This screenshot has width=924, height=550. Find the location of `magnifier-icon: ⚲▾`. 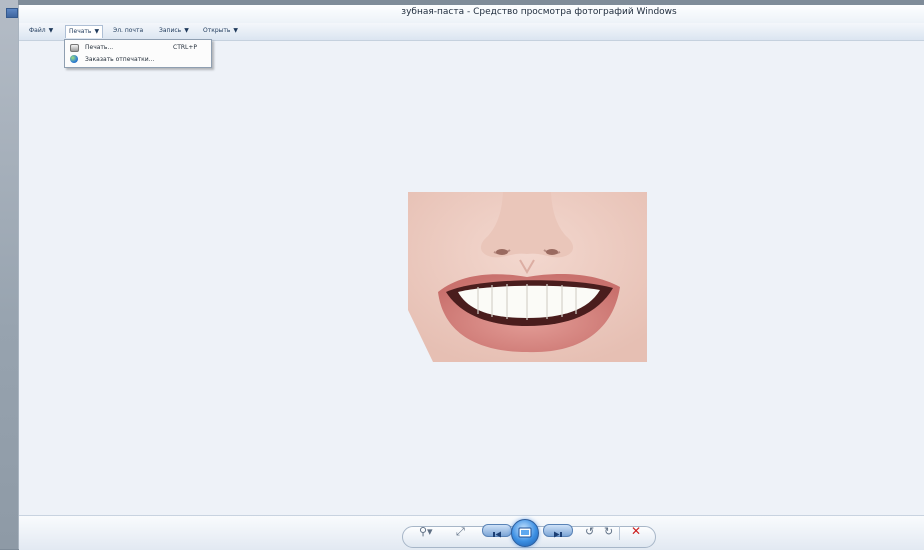

magnifier-icon: ⚲▾ is located at coordinates (426, 531).